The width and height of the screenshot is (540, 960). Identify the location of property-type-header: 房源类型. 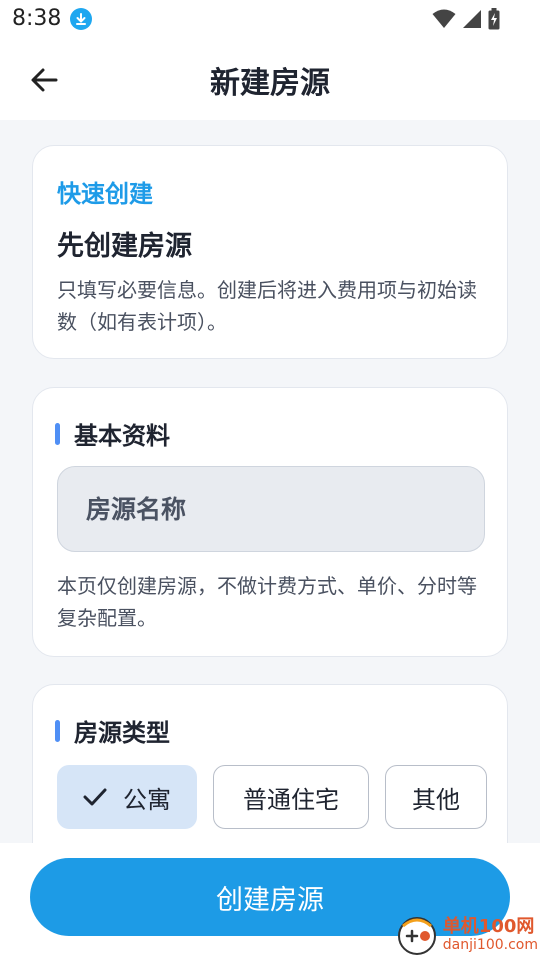
(112, 730).